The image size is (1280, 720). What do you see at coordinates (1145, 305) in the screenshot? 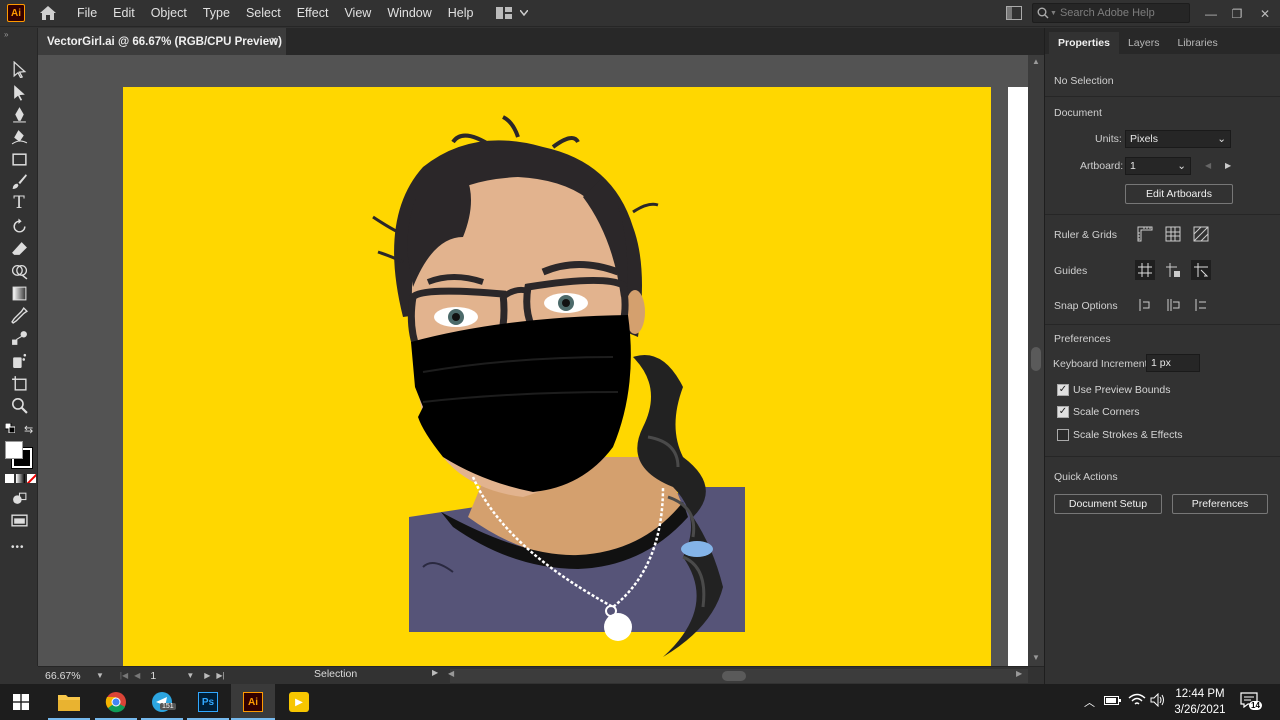
I see `snap-to-point-button` at bounding box center [1145, 305].